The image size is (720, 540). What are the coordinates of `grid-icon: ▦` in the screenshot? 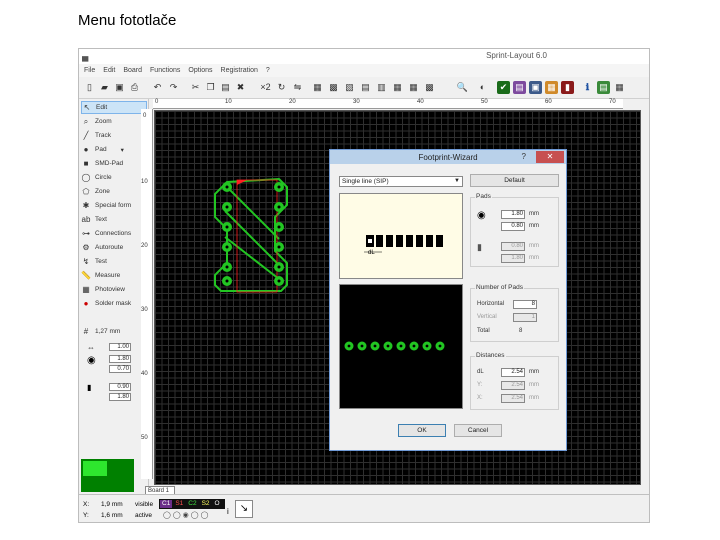 It's located at (413, 87).